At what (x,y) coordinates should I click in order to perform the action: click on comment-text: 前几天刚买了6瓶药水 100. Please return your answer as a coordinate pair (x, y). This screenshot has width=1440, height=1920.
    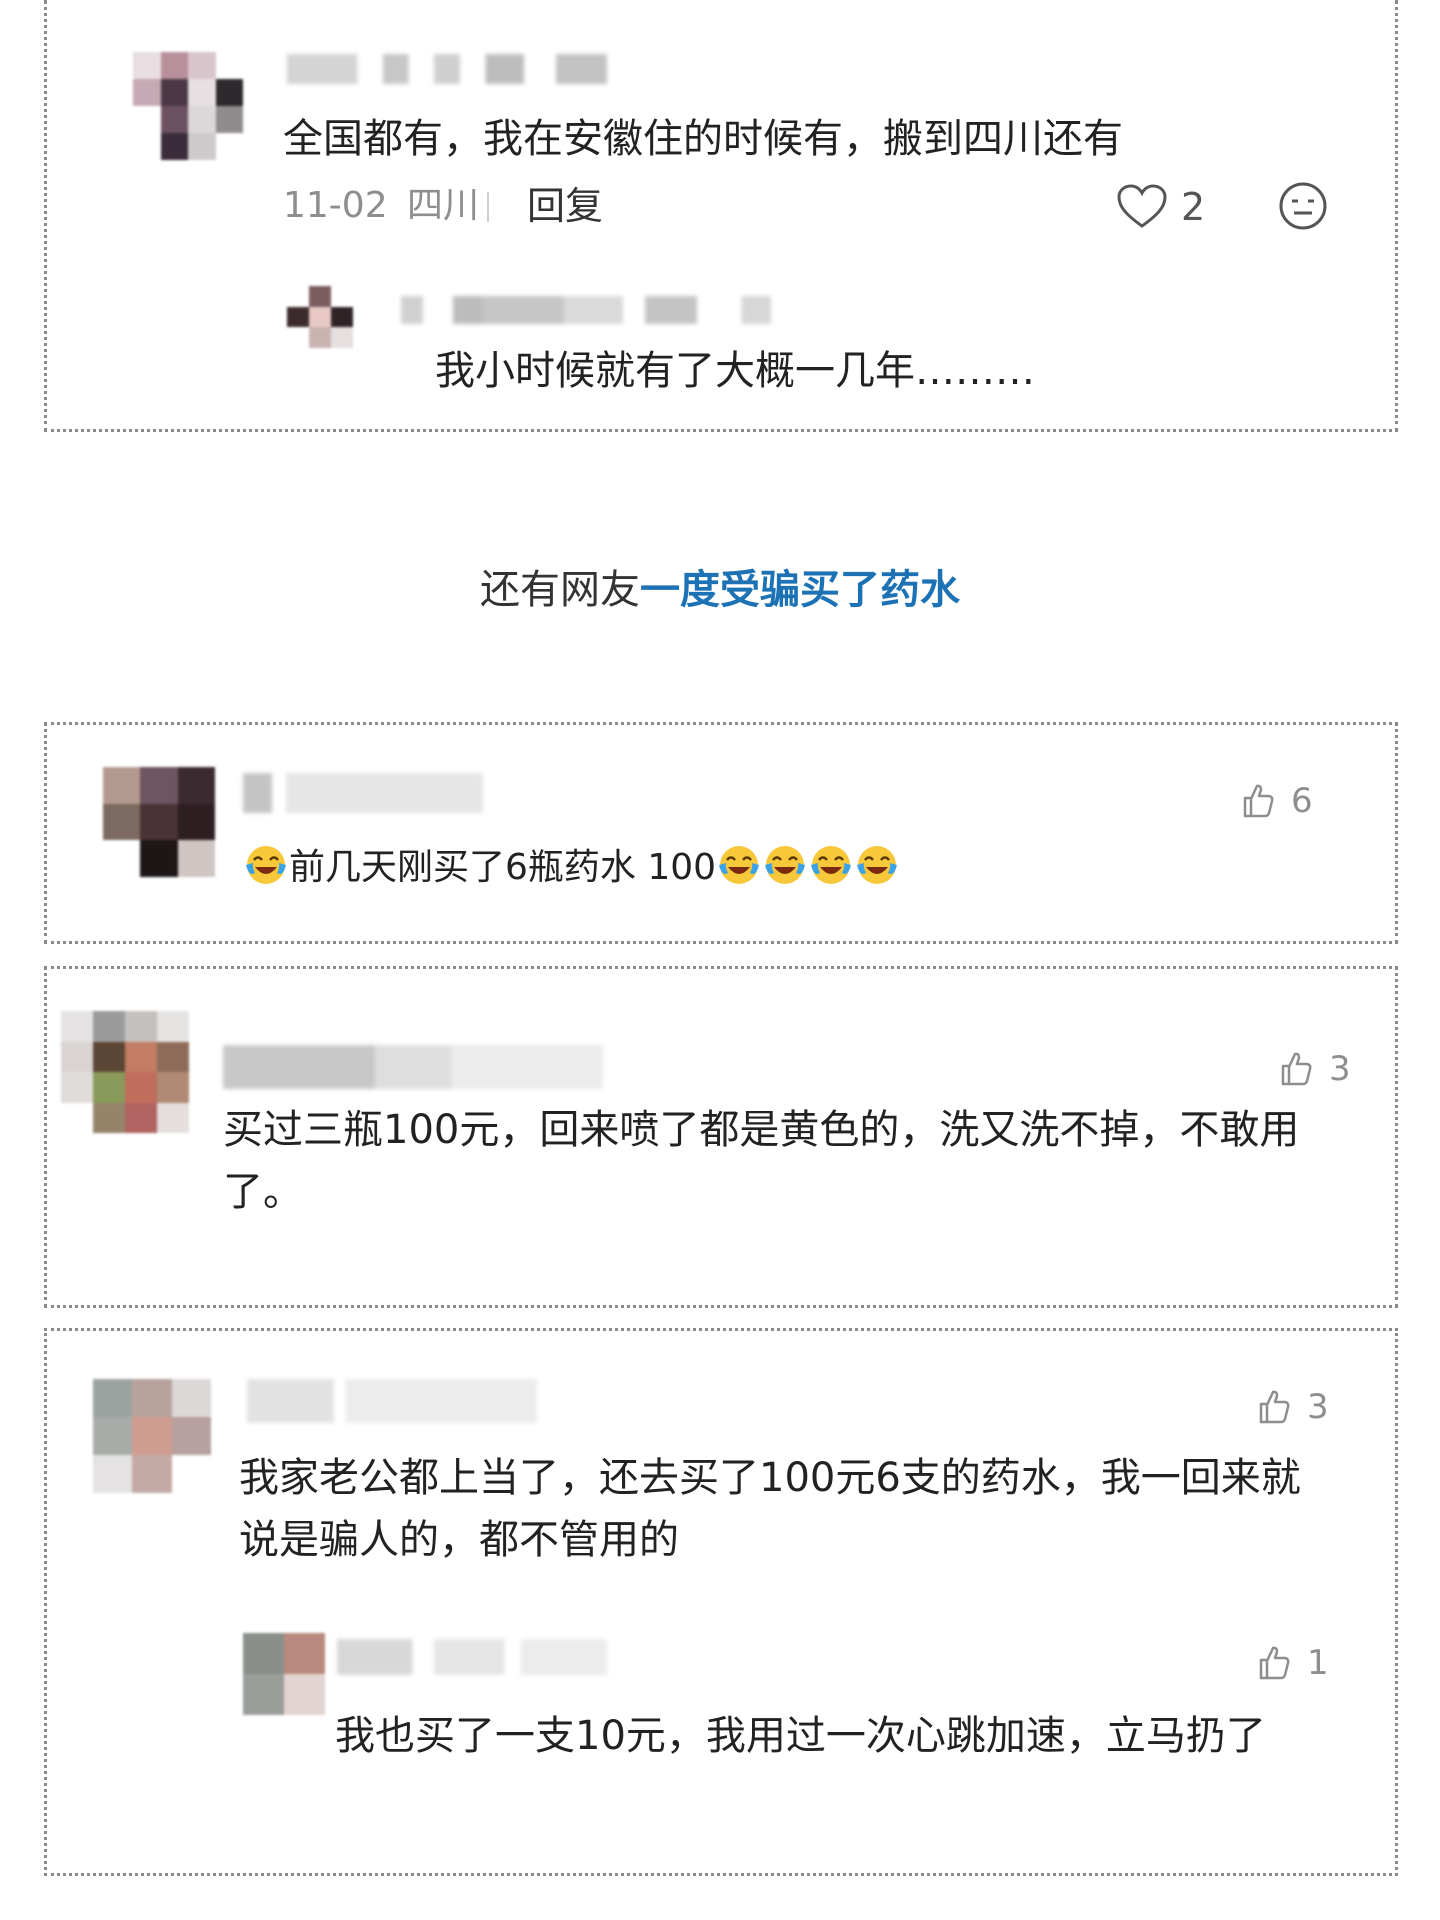
    Looking at the image, I should click on (571, 868).